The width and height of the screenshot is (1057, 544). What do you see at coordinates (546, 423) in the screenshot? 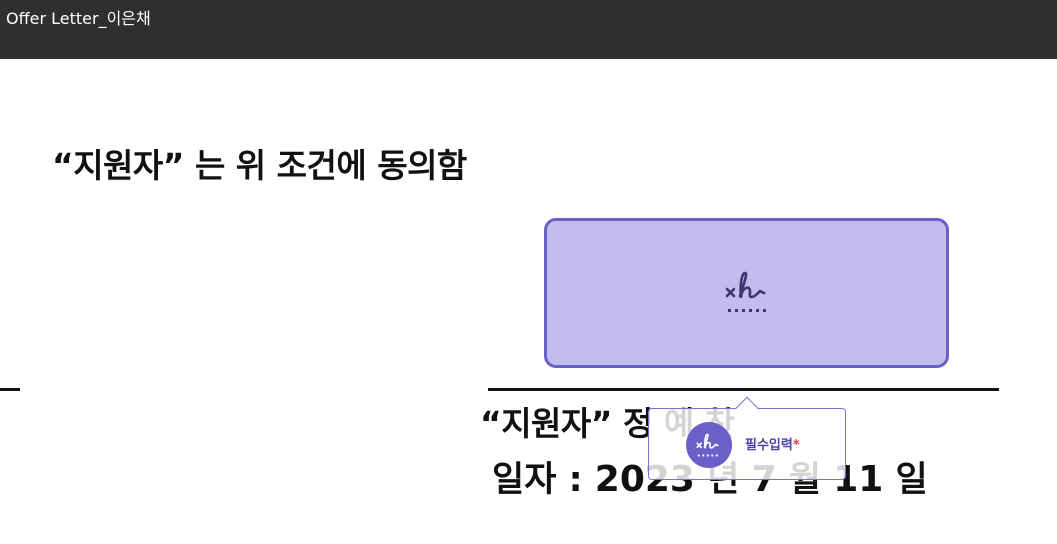
I see `applicant-prefix: “지원자”` at bounding box center [546, 423].